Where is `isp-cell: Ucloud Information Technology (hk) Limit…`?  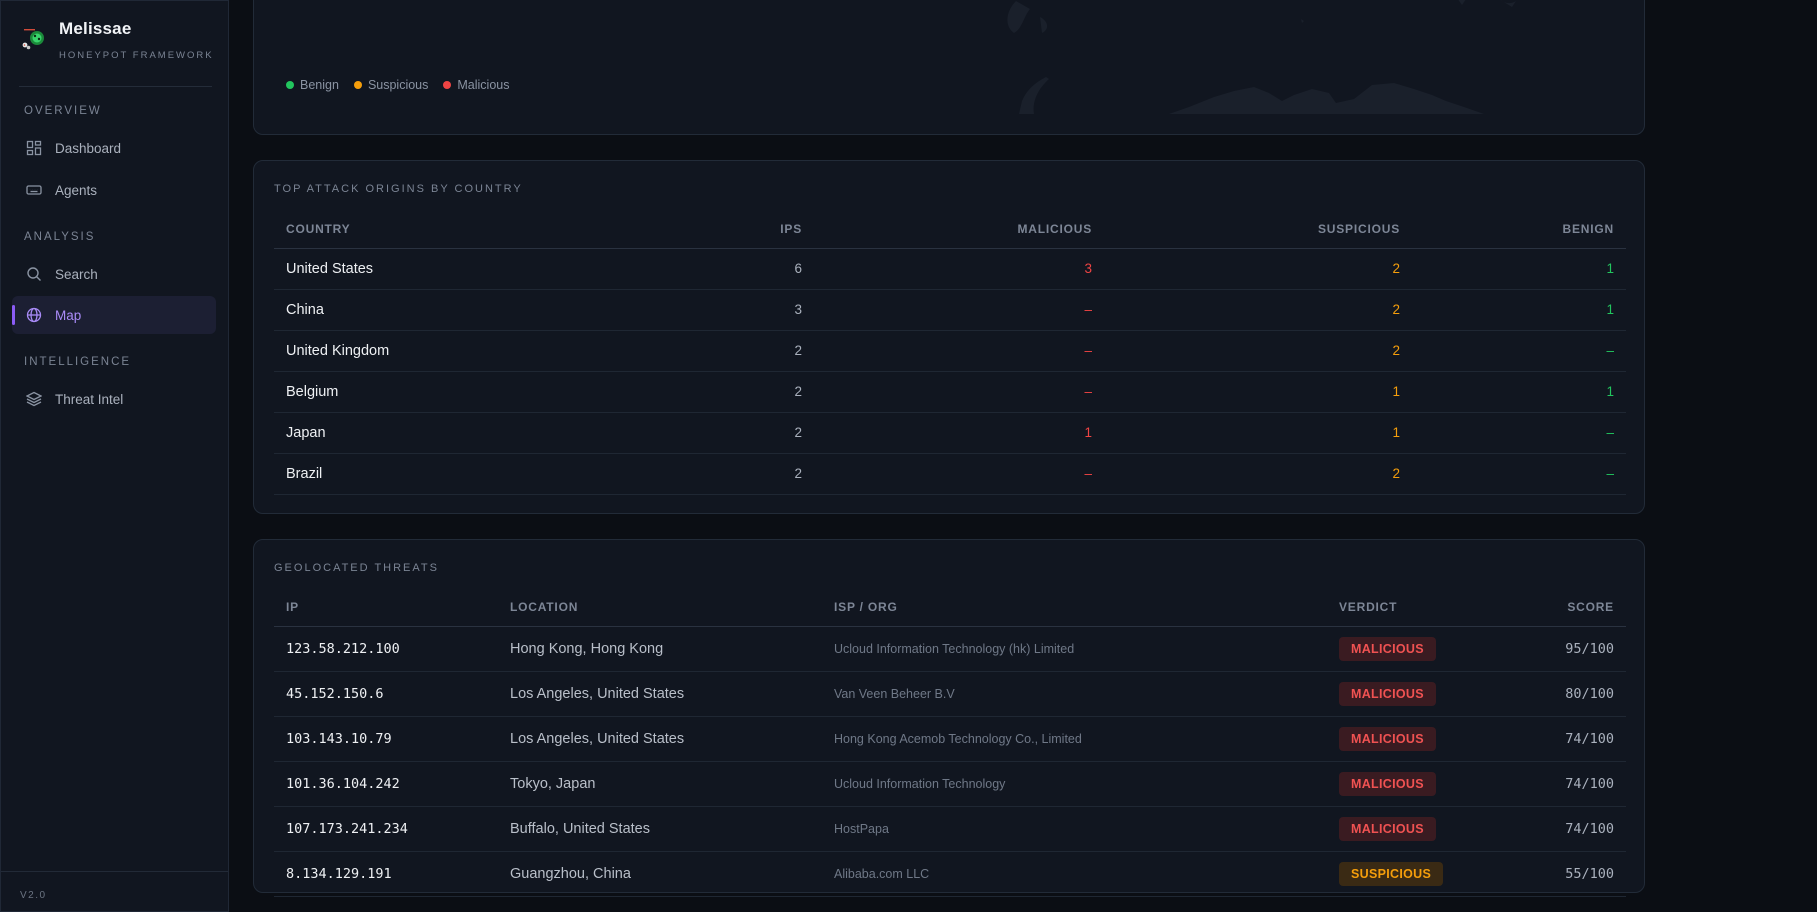
isp-cell: Ucloud Information Technology (hk) Limit… is located at coordinates (1074, 649).